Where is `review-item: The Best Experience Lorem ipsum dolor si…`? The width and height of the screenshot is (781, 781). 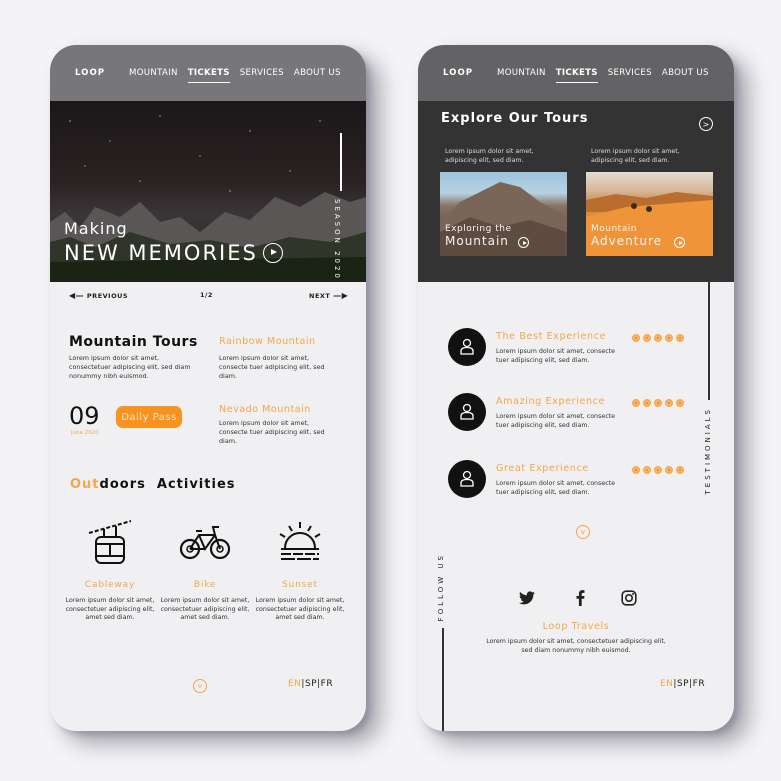
review-item: The Best Experience Lorem ipsum dolor si… is located at coordinates (578, 348).